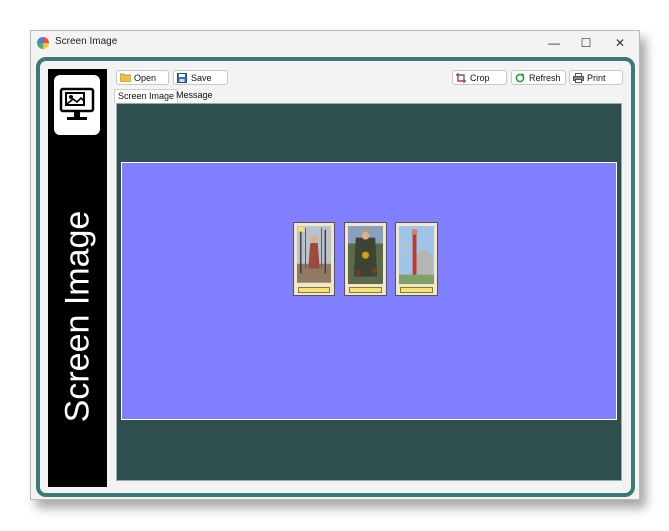 Image resolution: width=669 pixels, height=531 pixels. Describe the element at coordinates (86, 41) in the screenshot. I see `window-title: Screen Image` at that location.